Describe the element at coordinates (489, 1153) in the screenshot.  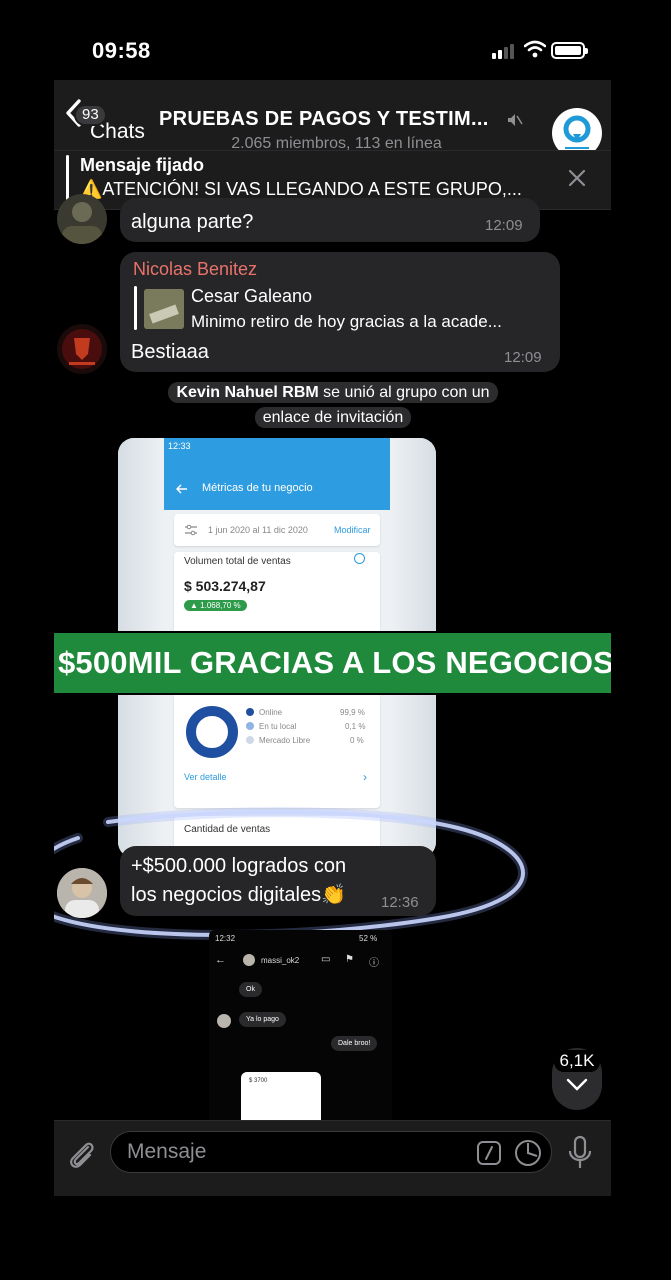
I see `command-icon` at that location.